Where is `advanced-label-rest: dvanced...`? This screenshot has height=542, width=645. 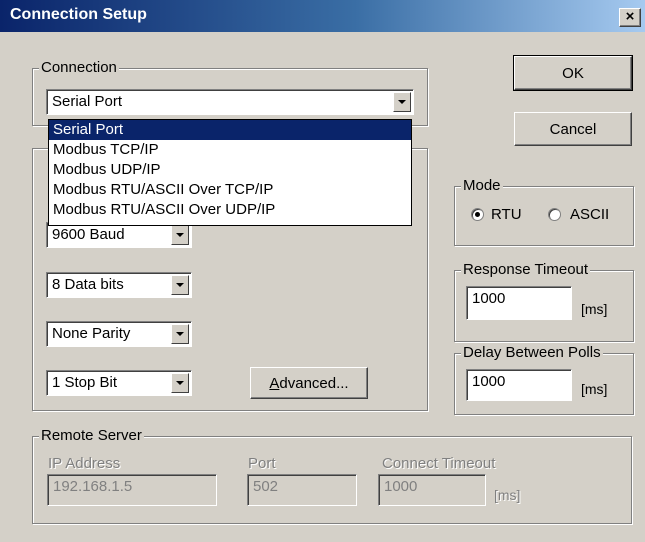
advanced-label-rest: dvanced... is located at coordinates (314, 383).